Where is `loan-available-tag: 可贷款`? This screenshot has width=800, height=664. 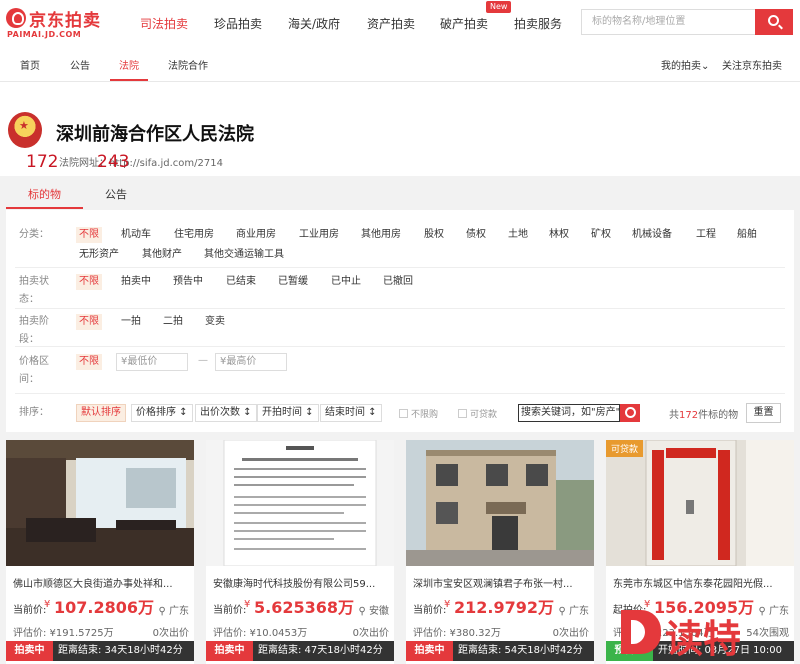
loan-available-tag: 可贷款 is located at coordinates (625, 448).